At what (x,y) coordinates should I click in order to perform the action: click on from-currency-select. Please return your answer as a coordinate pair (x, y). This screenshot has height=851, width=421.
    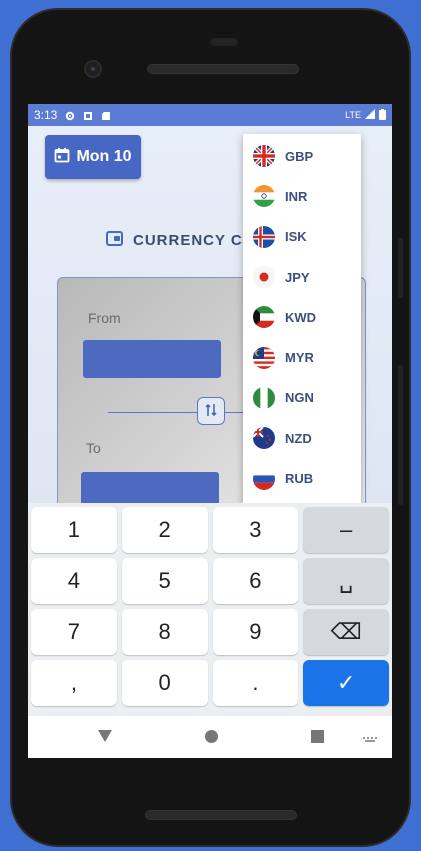
    Looking at the image, I should click on (152, 359).